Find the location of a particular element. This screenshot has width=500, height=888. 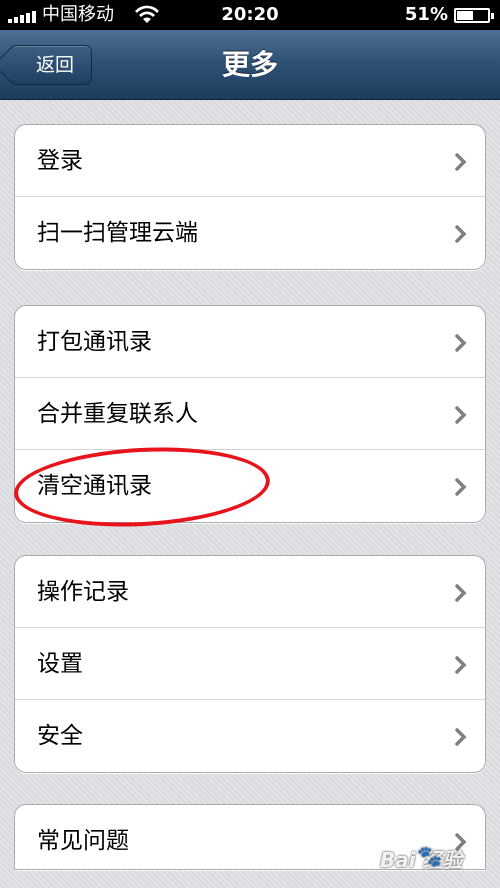

back-button: 返回 is located at coordinates (51, 65).